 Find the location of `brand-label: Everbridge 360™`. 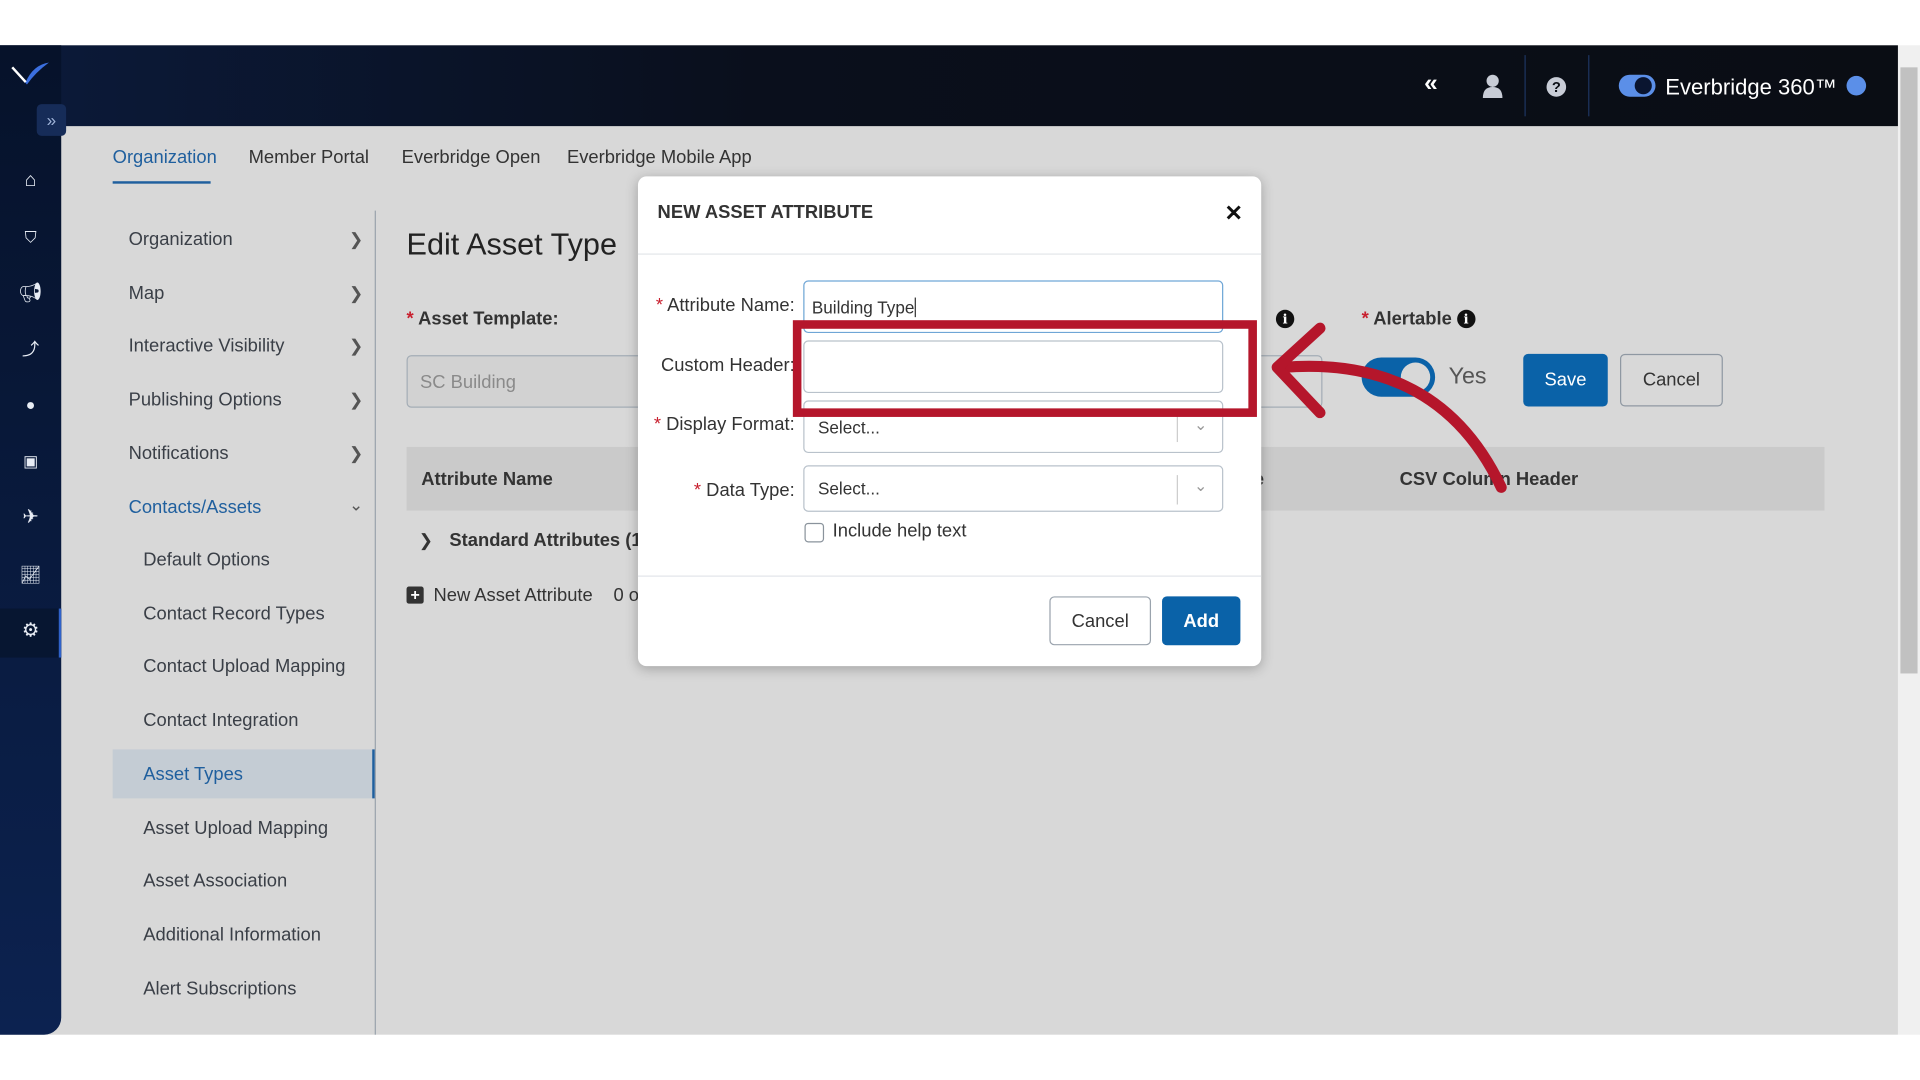

brand-label: Everbridge 360™ is located at coordinates (1751, 87).